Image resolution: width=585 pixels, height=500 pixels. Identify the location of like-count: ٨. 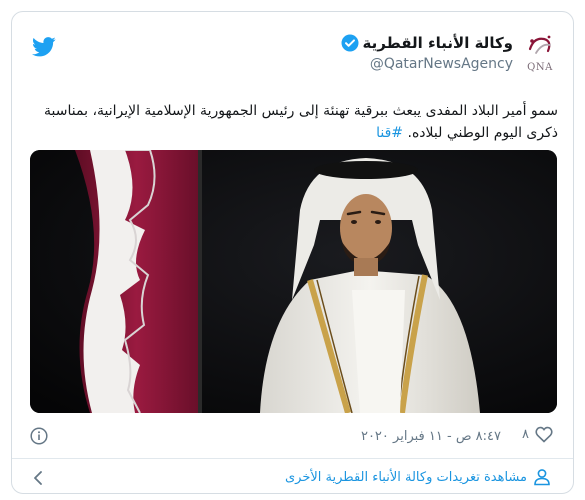
(525, 434).